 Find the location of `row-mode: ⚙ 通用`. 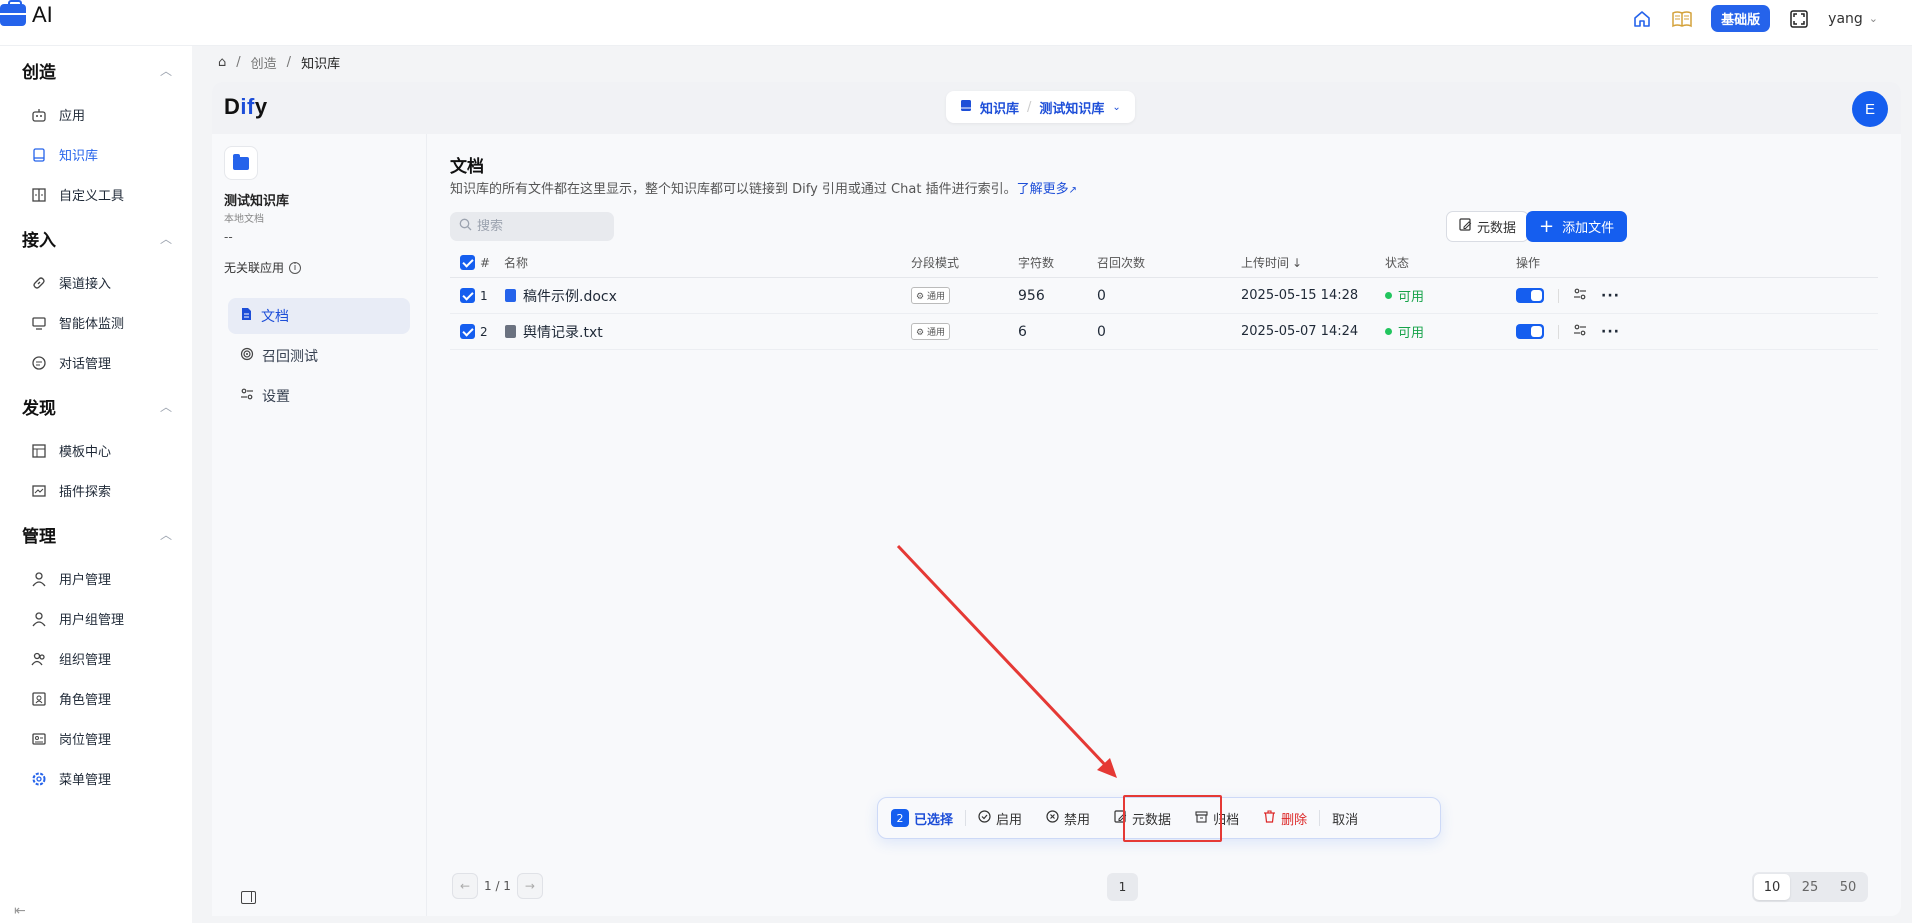

row-mode: ⚙ 通用 is located at coordinates (930, 295).